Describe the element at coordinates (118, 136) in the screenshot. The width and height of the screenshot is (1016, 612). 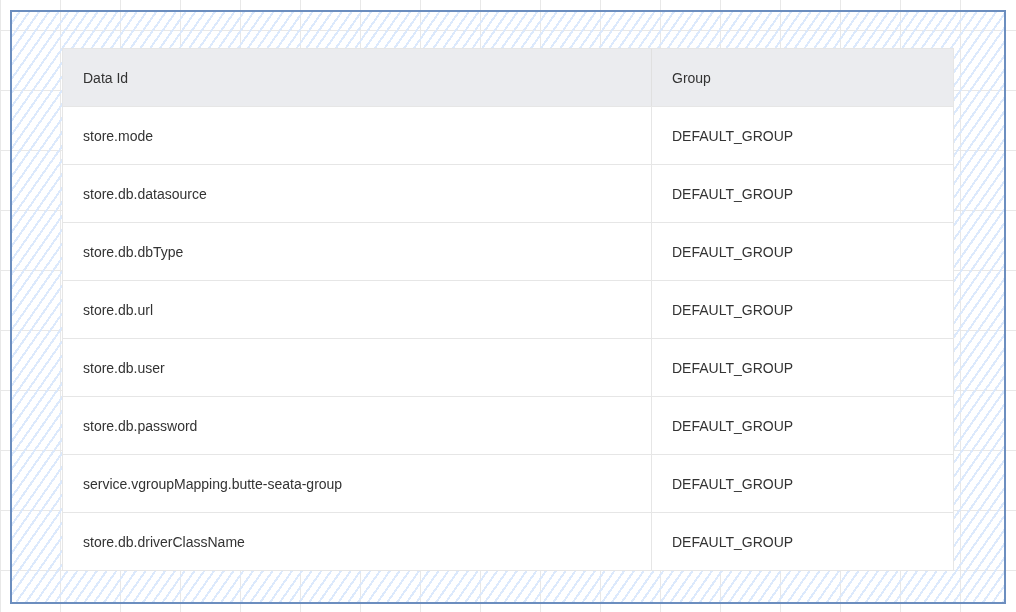
I see `table-cell-text: store.mode` at that location.